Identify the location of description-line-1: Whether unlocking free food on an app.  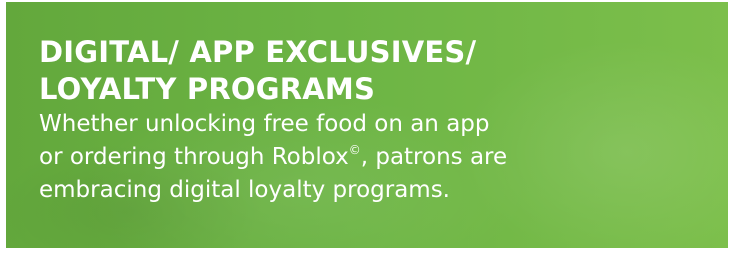
(264, 124).